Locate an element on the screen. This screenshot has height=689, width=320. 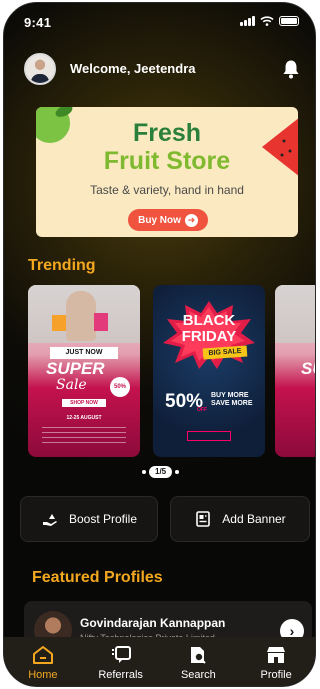
status-icons is located at coordinates (269, 21).